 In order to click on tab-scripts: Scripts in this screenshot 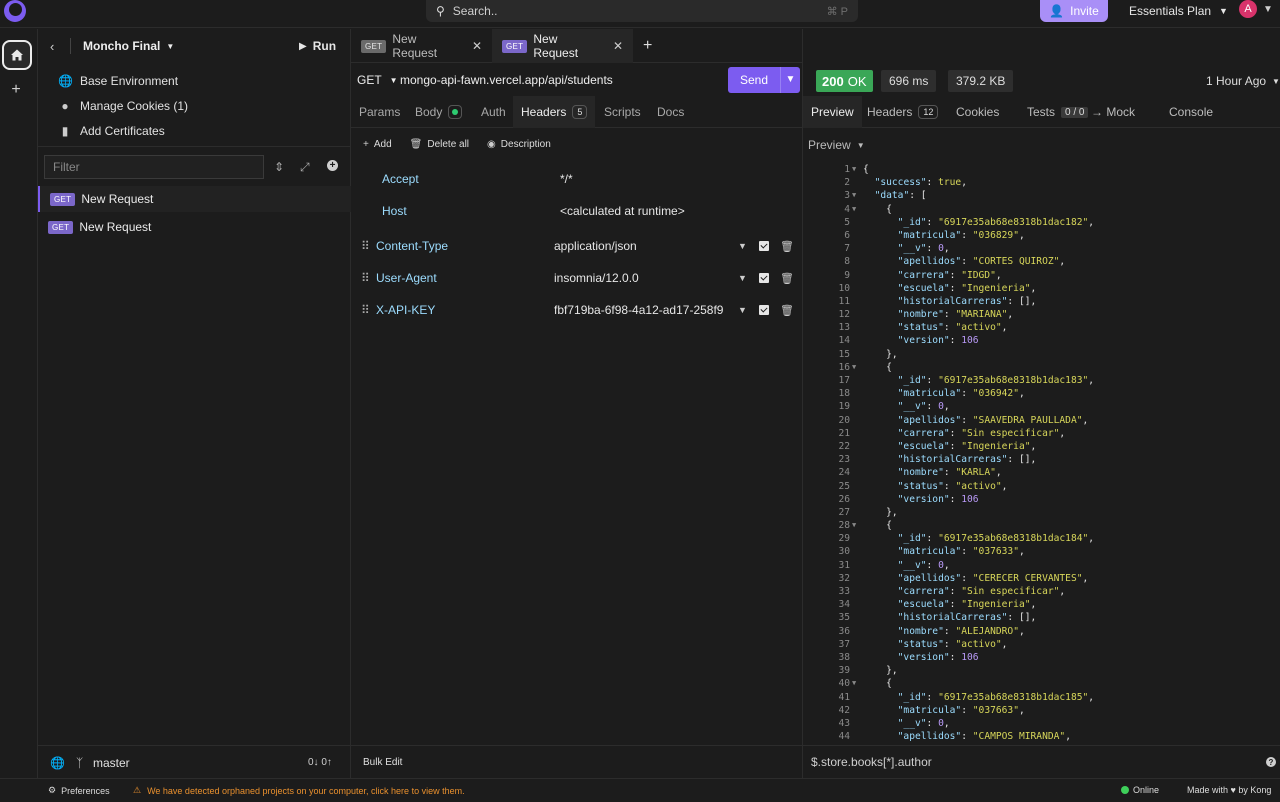, I will do `click(622, 112)`.